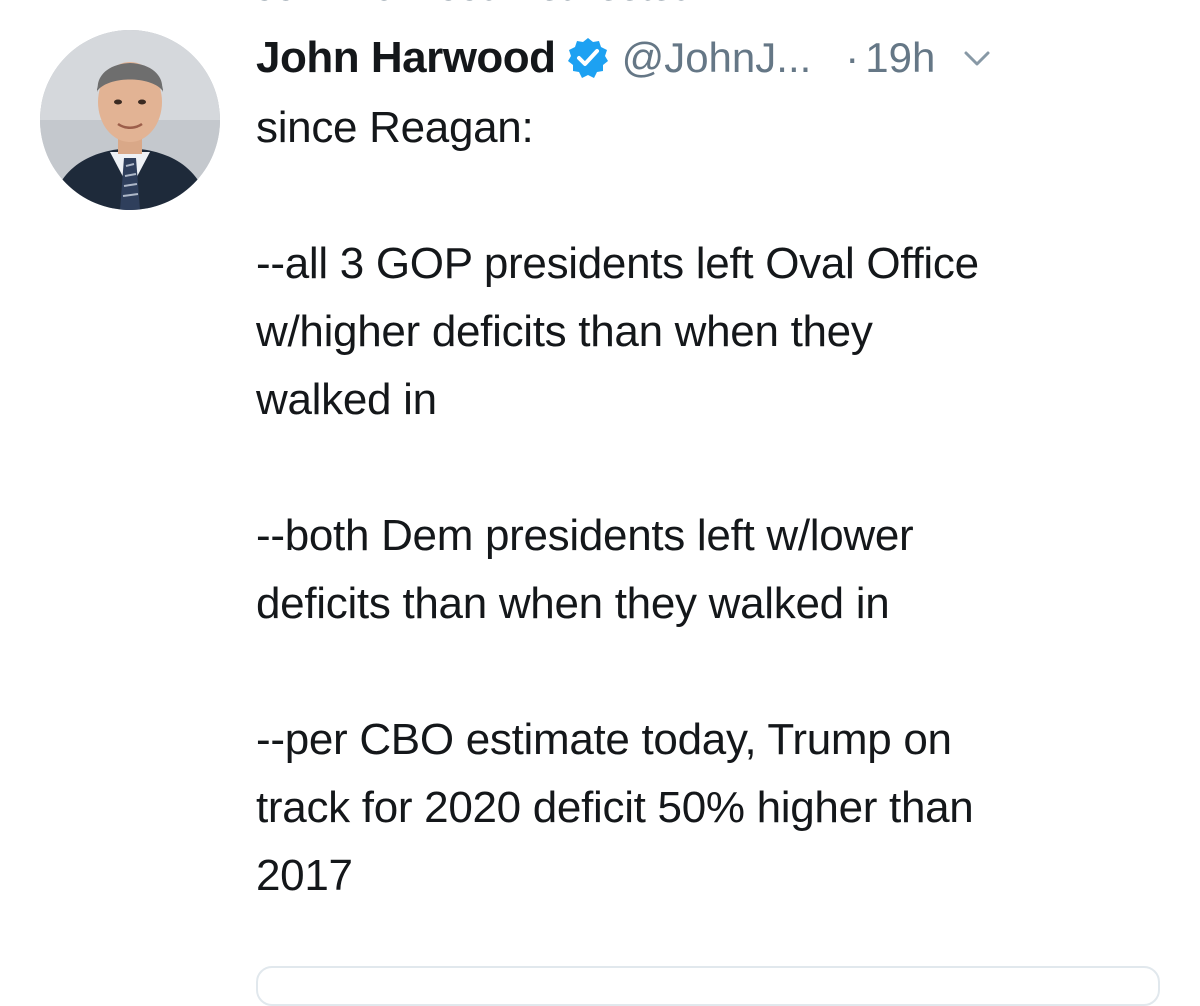 The image size is (1200, 1006). Describe the element at coordinates (977, 58) in the screenshot. I see `chevron-down-icon` at that location.